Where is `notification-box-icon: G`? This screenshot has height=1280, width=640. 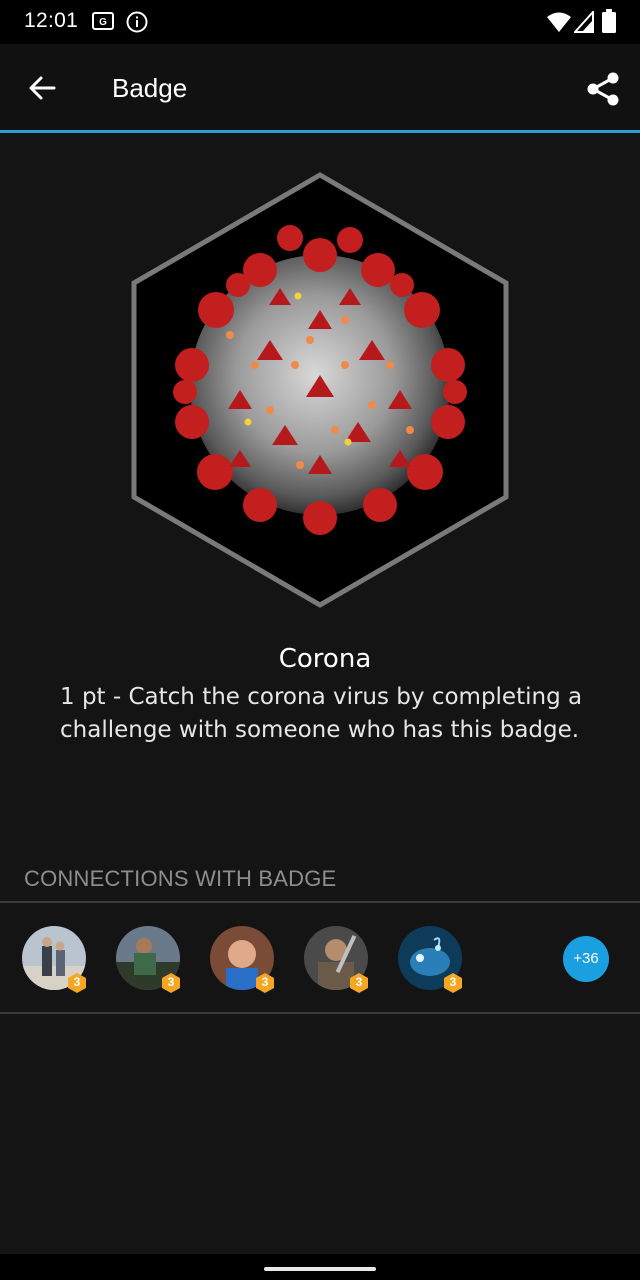 notification-box-icon: G is located at coordinates (103, 23).